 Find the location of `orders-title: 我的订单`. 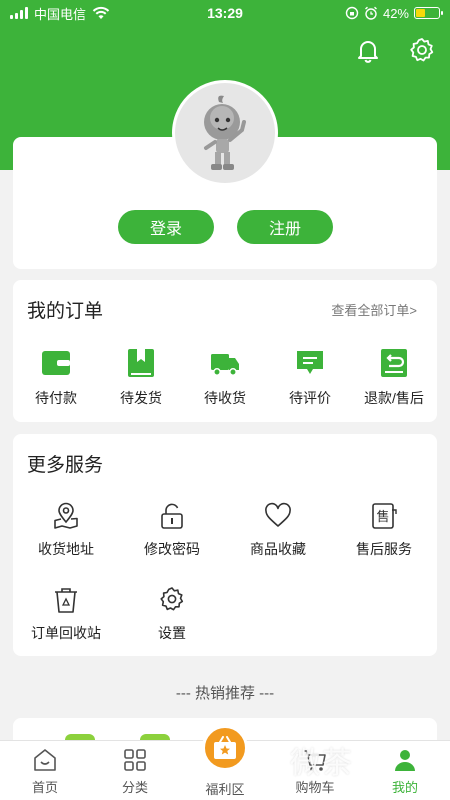

orders-title: 我的订单 is located at coordinates (65, 311).